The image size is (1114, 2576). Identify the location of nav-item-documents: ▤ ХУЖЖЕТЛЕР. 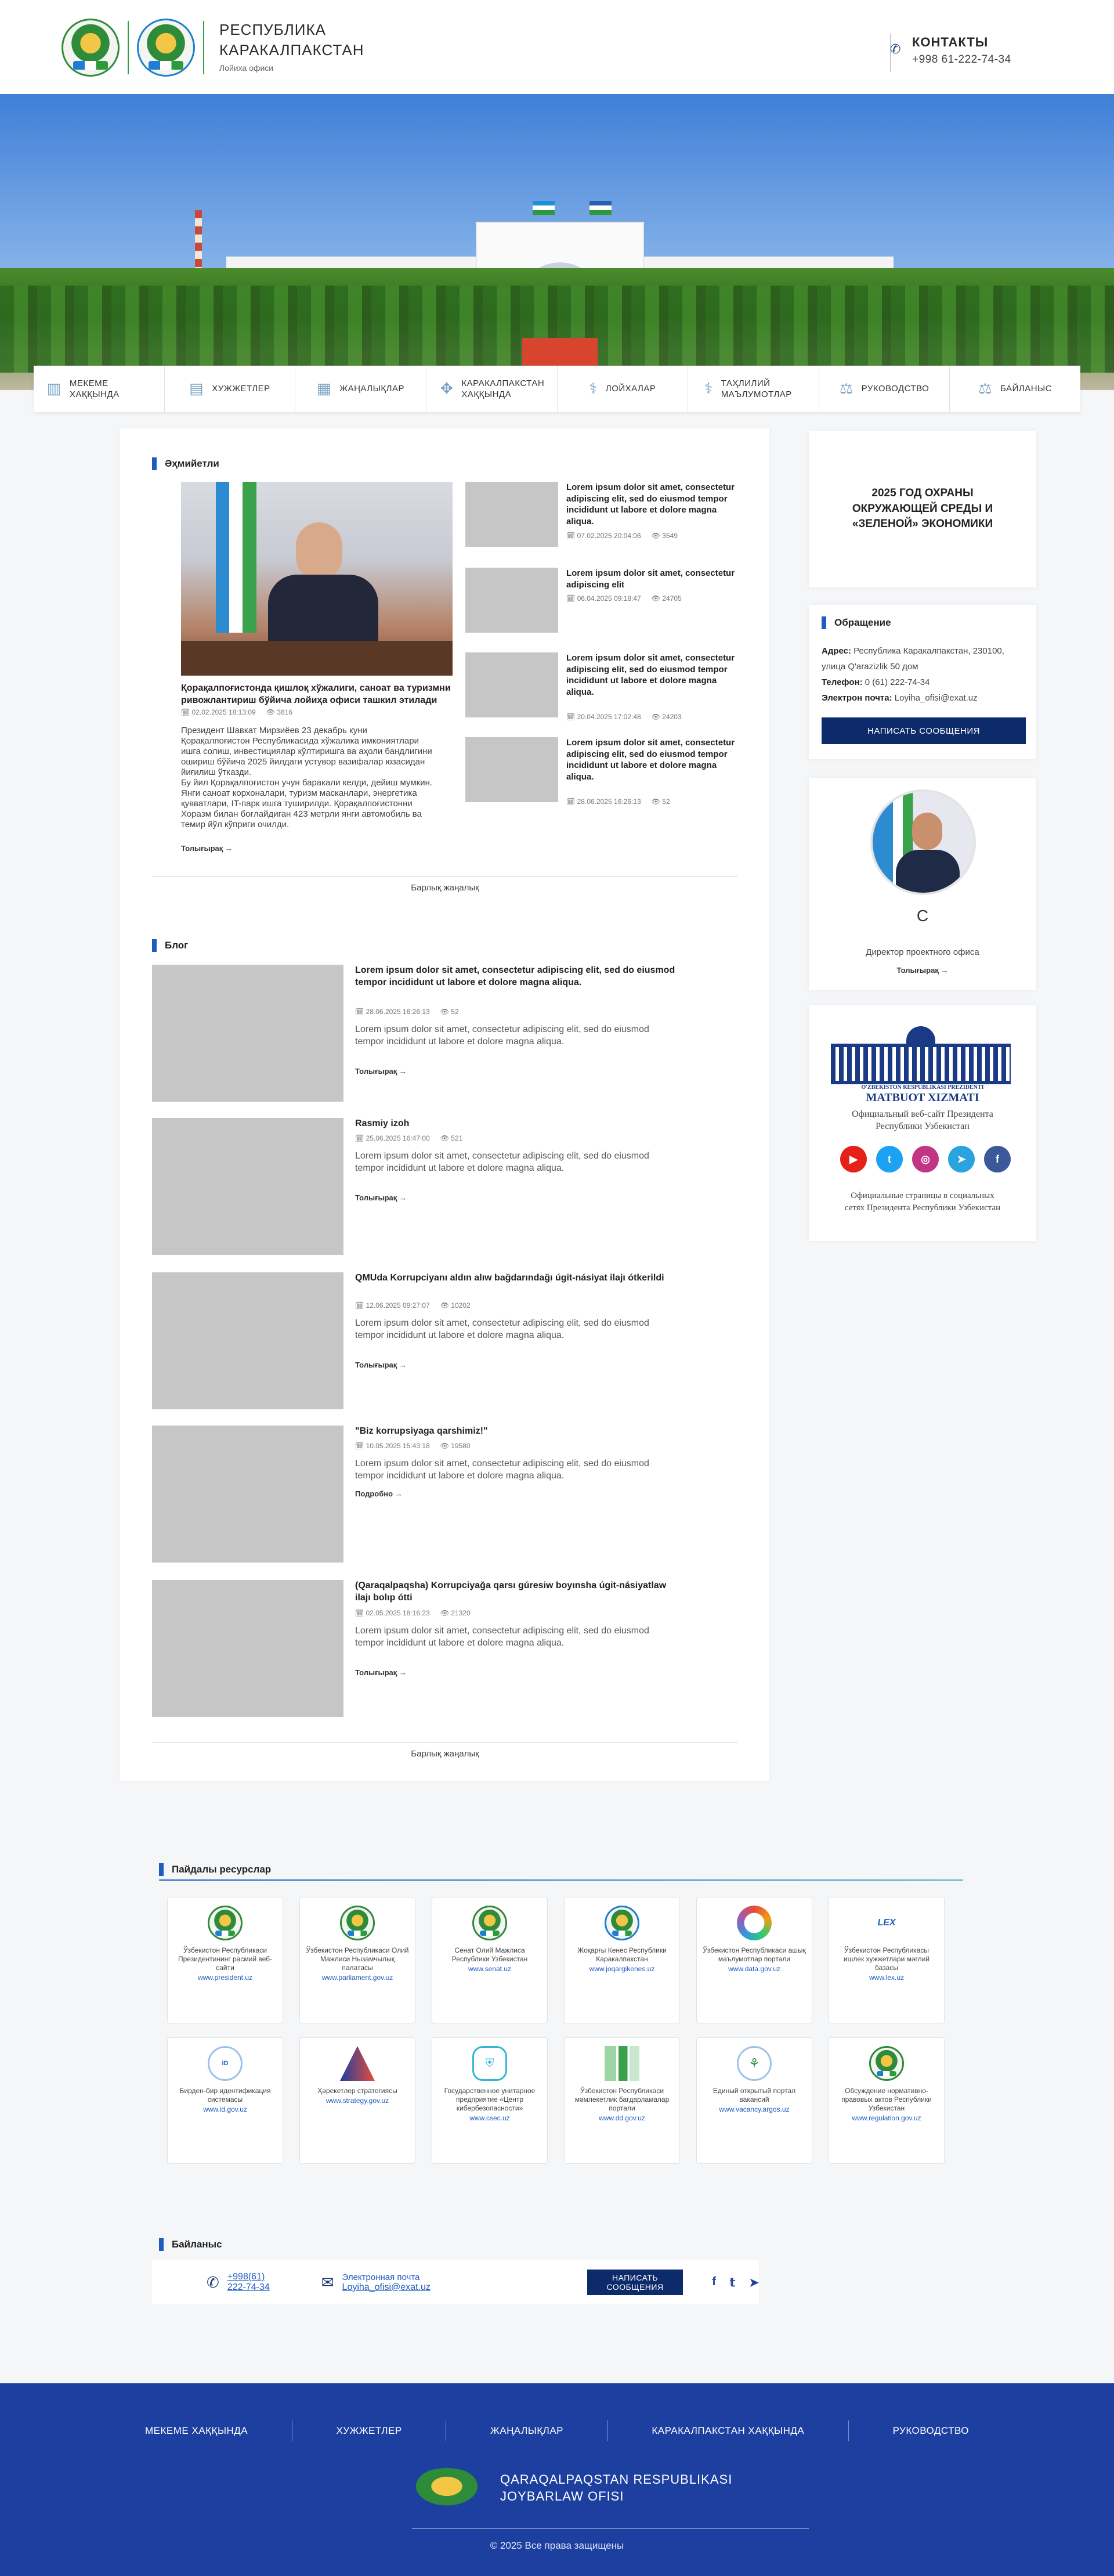
(230, 389).